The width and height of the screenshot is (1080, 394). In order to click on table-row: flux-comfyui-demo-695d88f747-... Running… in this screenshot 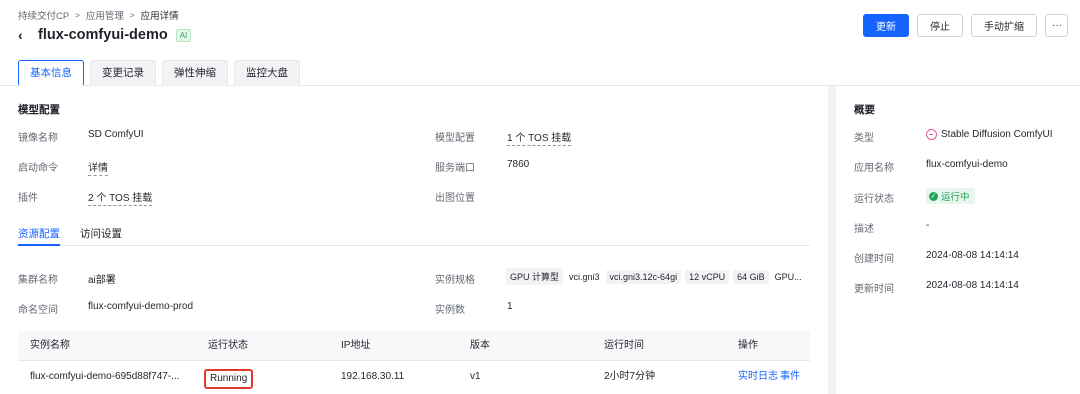, I will do `click(414, 377)`.